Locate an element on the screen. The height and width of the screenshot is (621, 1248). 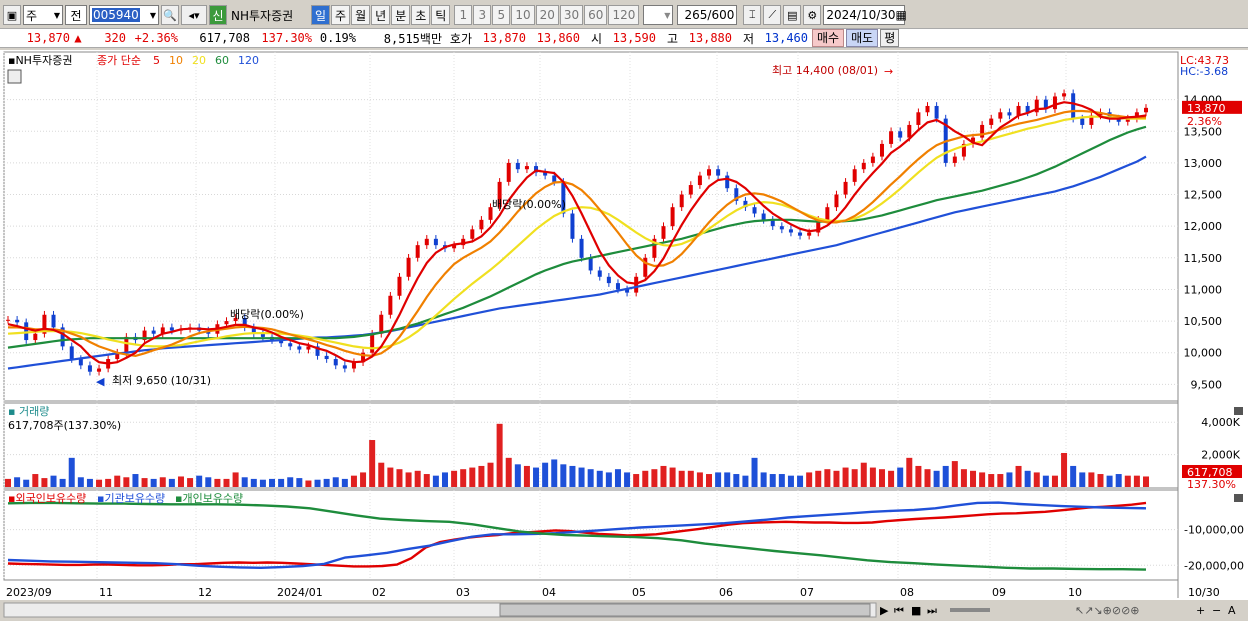
interval-button-1: 1 is located at coordinates (463, 15).